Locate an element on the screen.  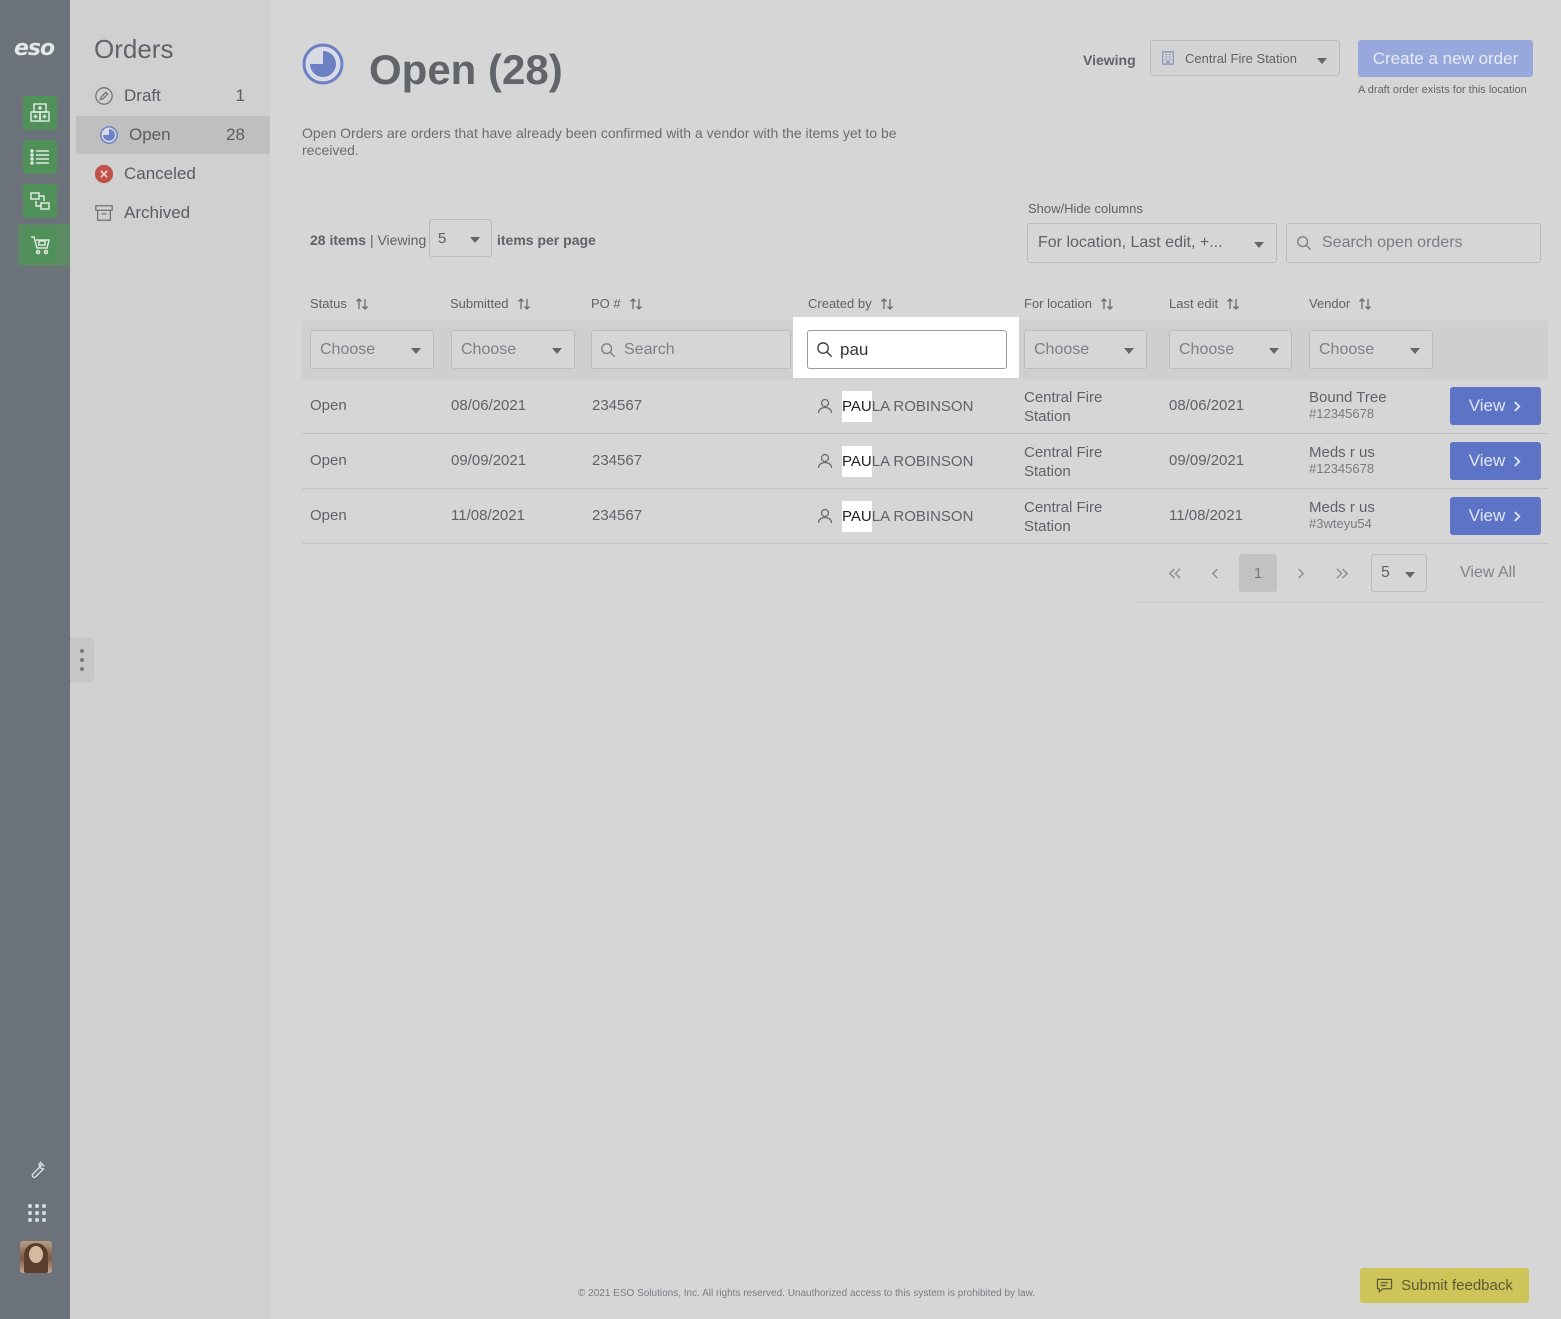
po-filter-input: Search is located at coordinates (691, 349).